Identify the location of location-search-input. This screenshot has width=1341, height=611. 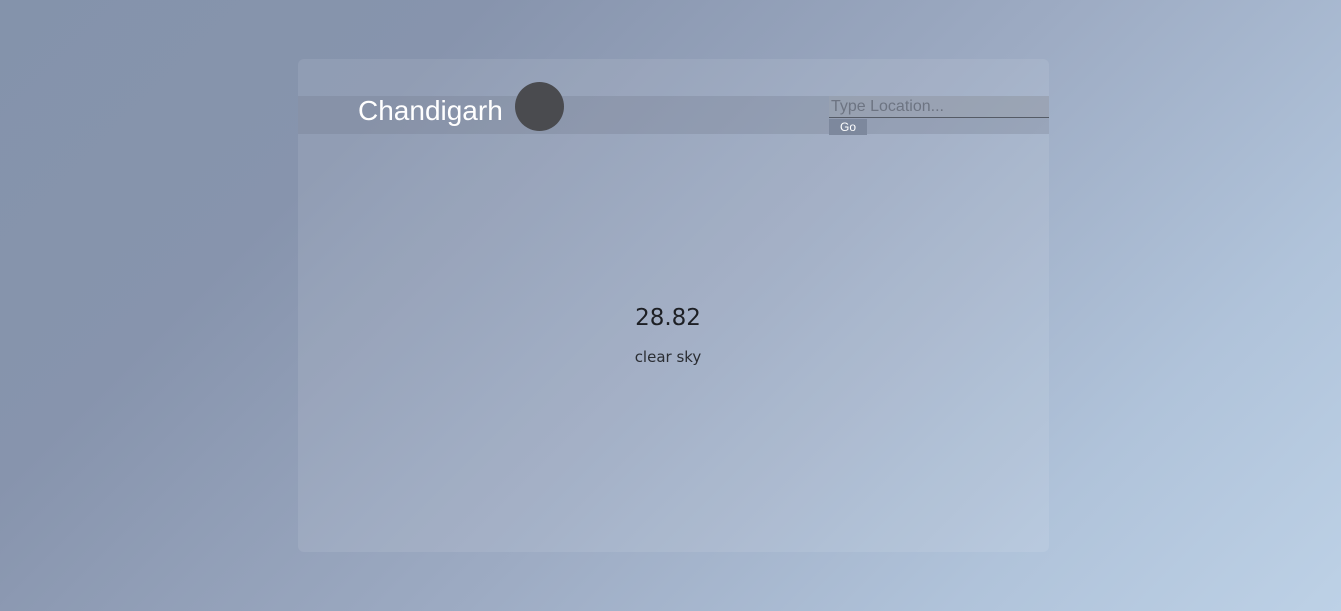
(939, 107).